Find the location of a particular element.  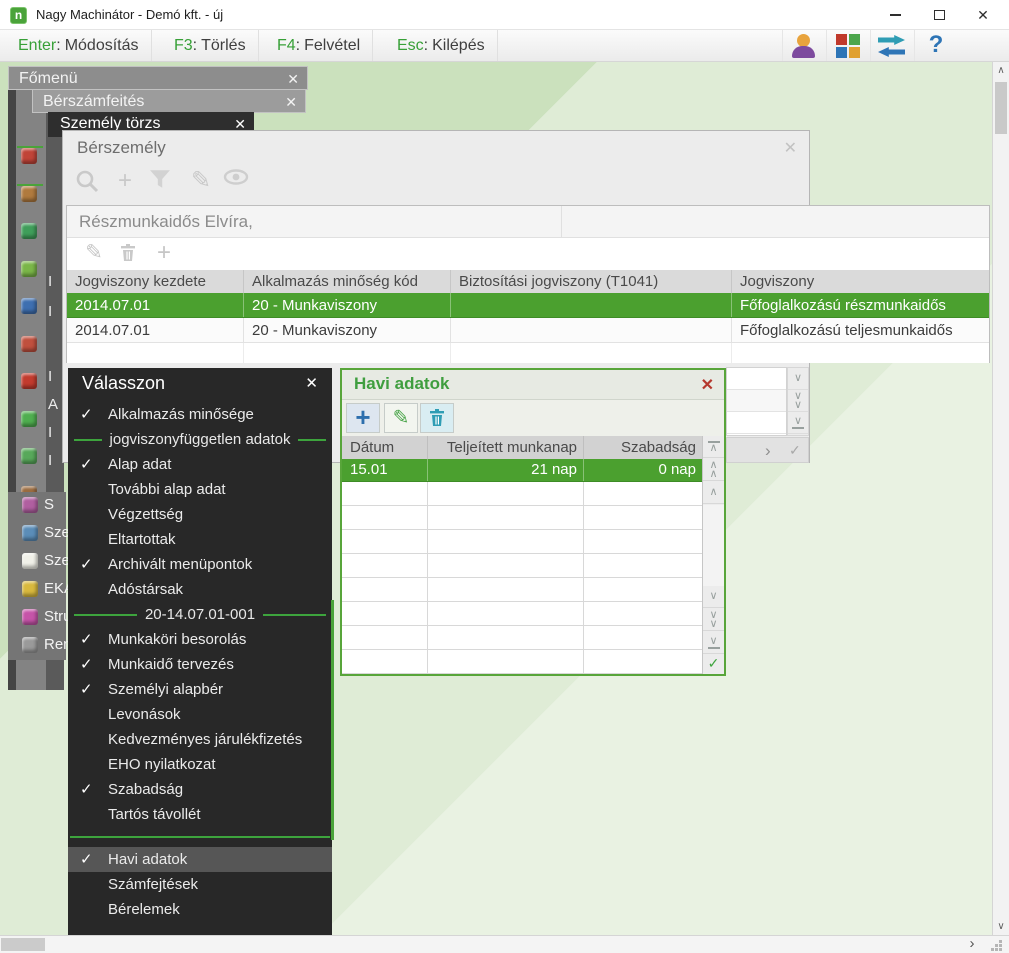

menu-item-active: Havi adatok is located at coordinates (200, 859).